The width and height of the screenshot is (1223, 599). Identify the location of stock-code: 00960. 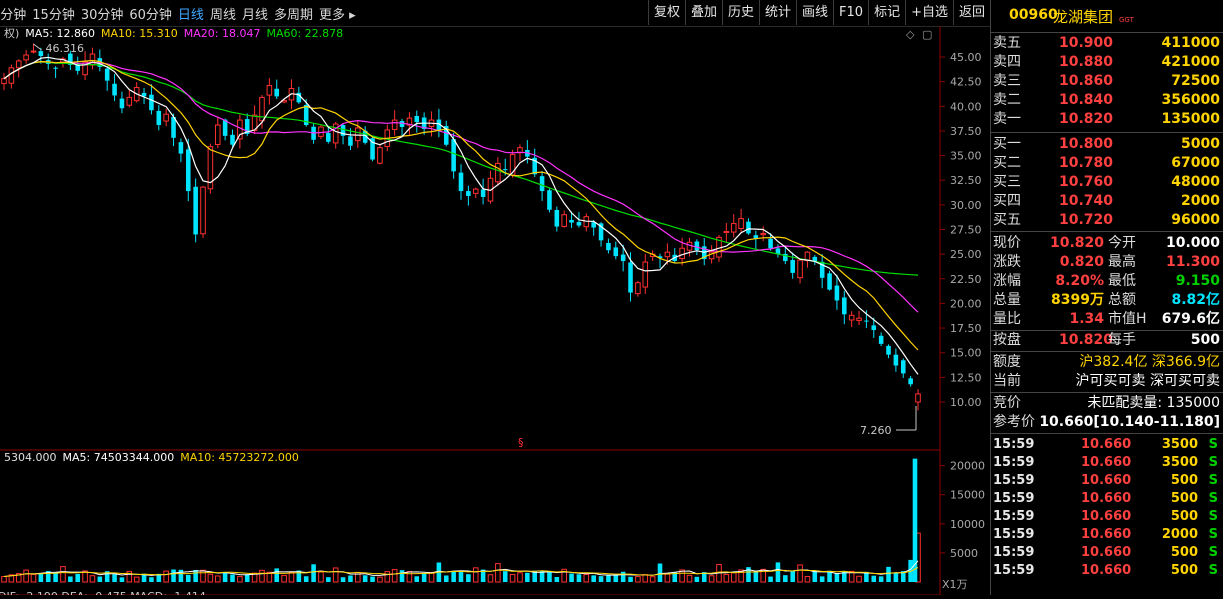
(1033, 15).